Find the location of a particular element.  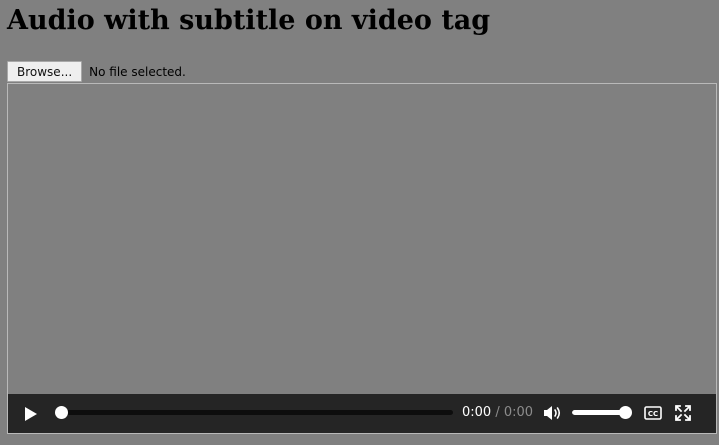

play-icon is located at coordinates (31, 414).